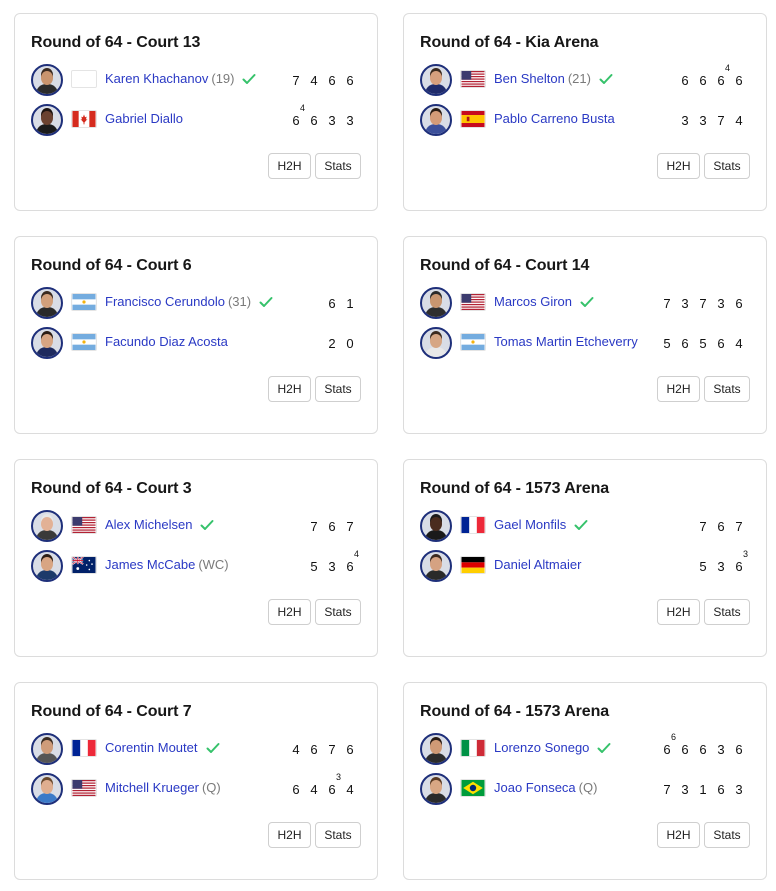 Image resolution: width=776 pixels, height=891 pixels. What do you see at coordinates (165, 301) in the screenshot?
I see `player-name: Francisco Cerundolo` at bounding box center [165, 301].